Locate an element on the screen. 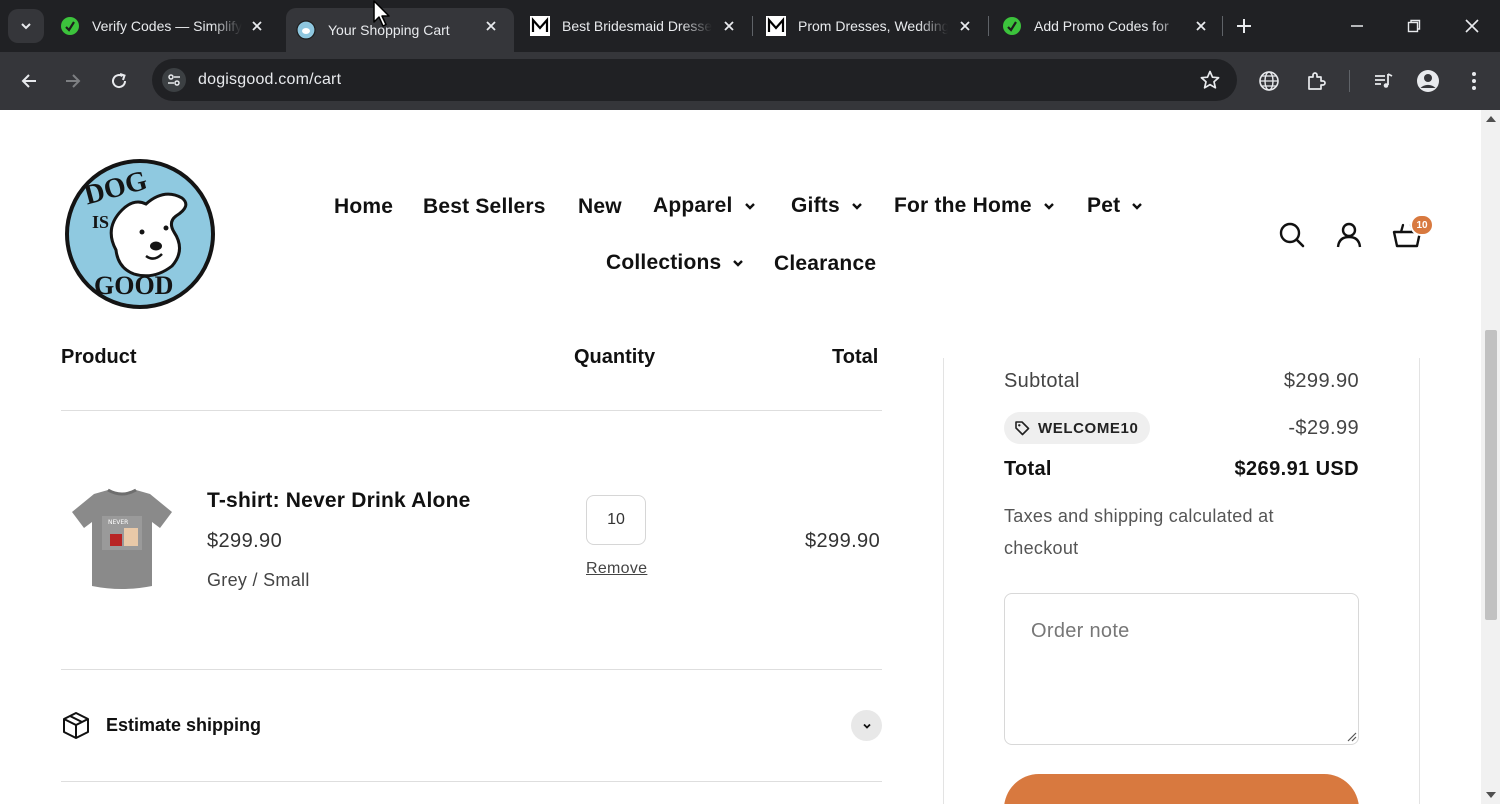 The image size is (1500, 804). nav-home: Home is located at coordinates (363, 207).